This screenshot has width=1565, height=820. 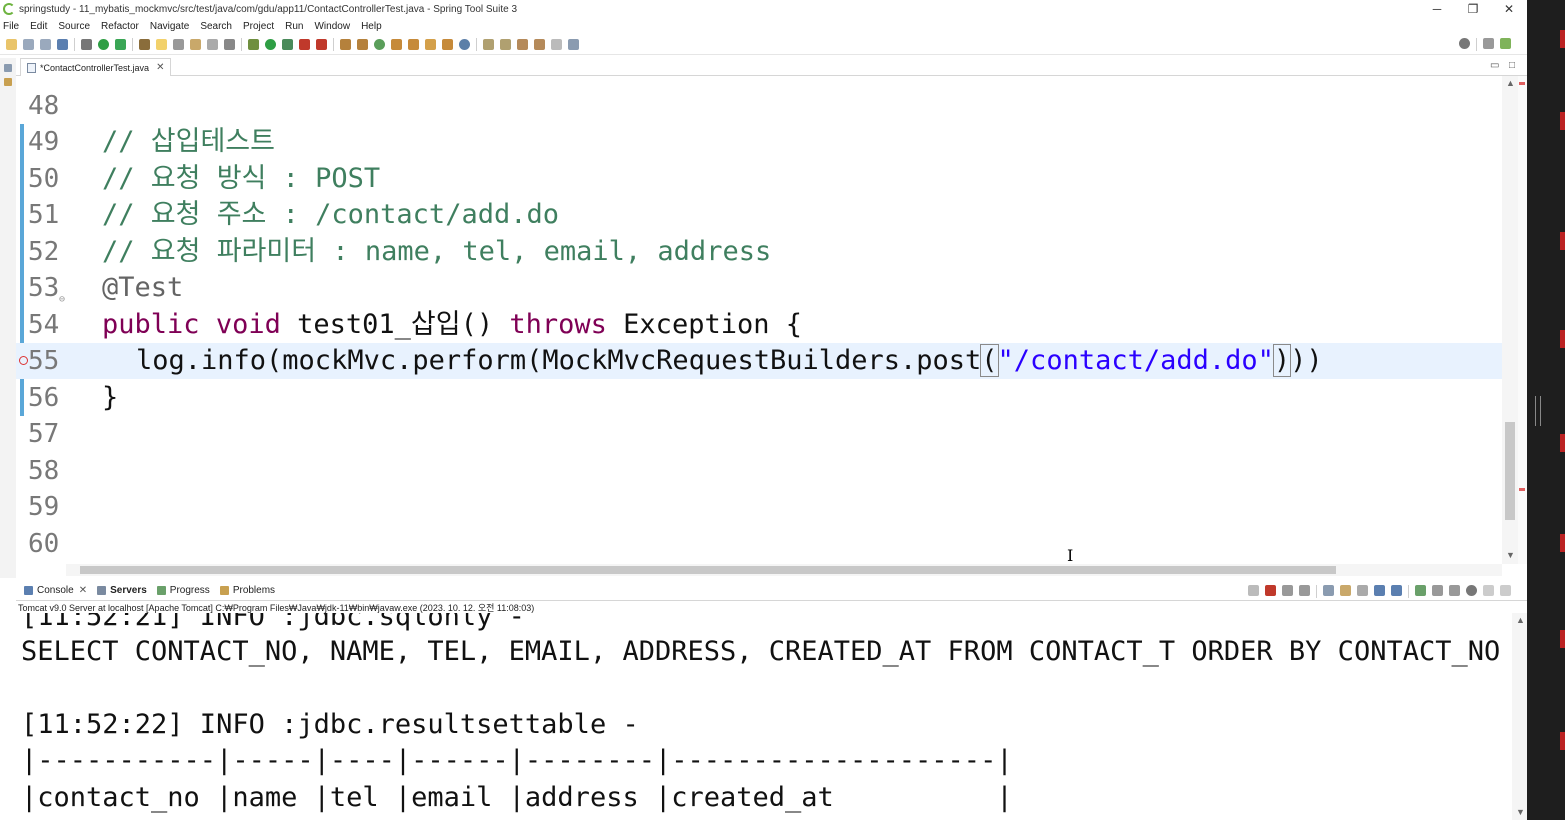 I want to click on refresh-icon, so click(x=120, y=44).